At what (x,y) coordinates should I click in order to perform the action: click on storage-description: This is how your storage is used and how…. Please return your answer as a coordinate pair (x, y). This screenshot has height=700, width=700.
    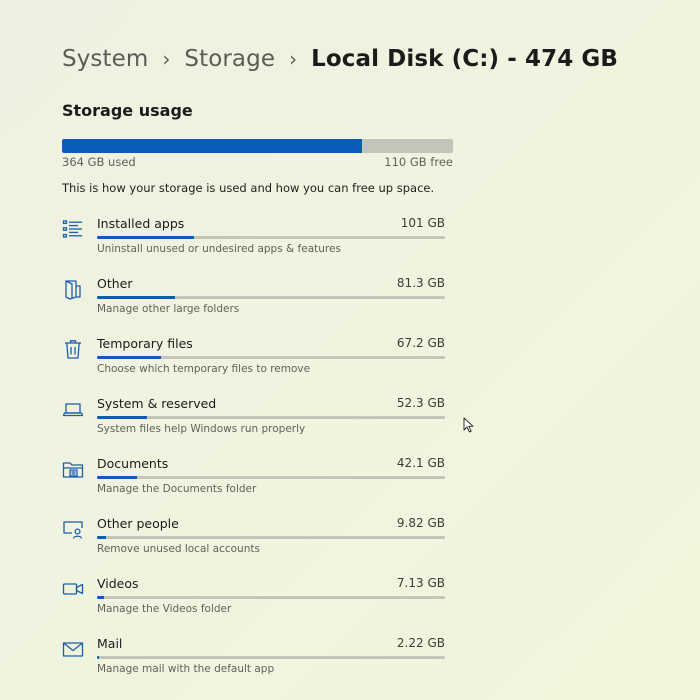
    Looking at the image, I should click on (248, 188).